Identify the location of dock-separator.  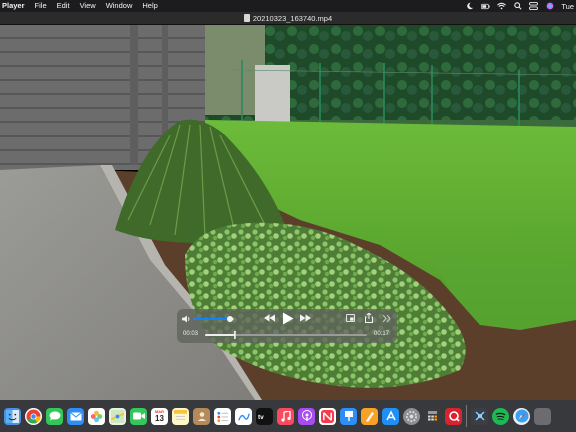
(466, 416).